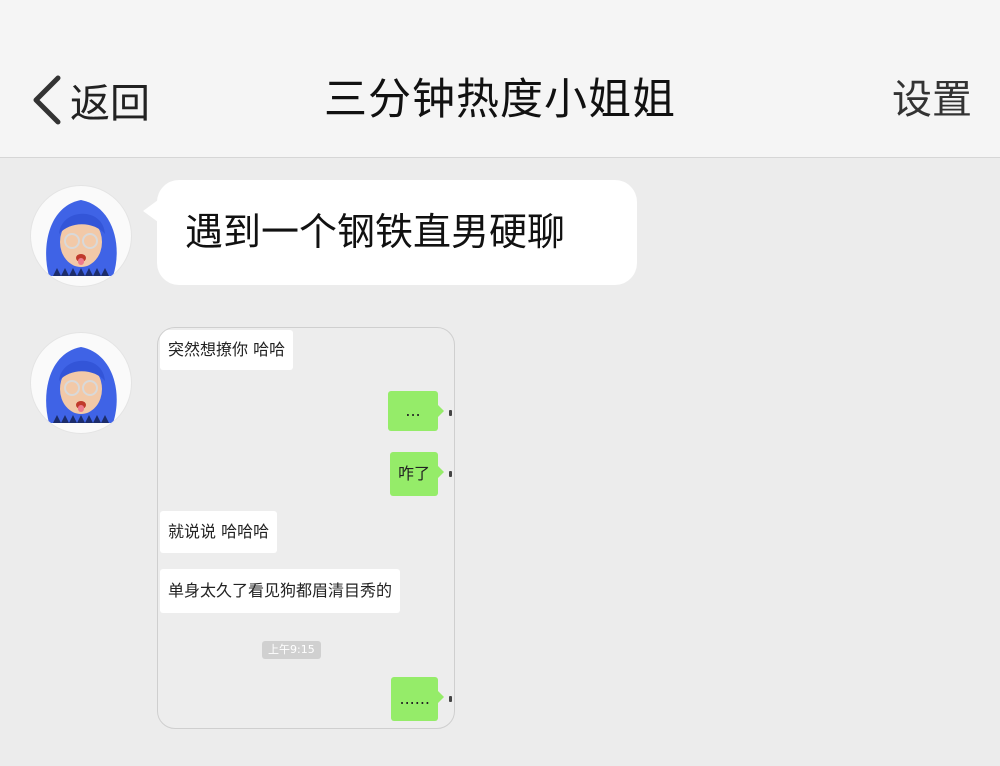 Image resolution: width=1000 pixels, height=766 pixels. I want to click on embedded-message-sent: 咋了, so click(417, 474).